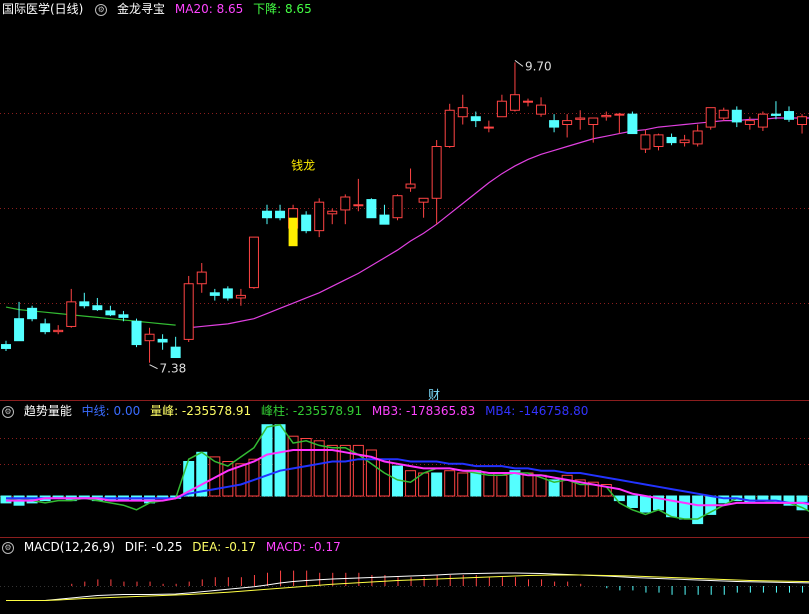  I want to click on indicator-name: 金龙寻宝, so click(141, 9).